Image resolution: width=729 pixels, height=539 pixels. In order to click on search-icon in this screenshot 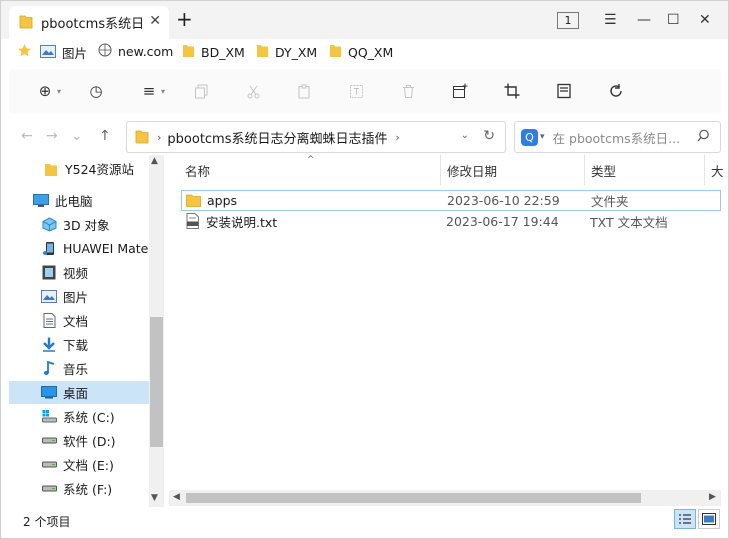, I will do `click(703, 137)`.